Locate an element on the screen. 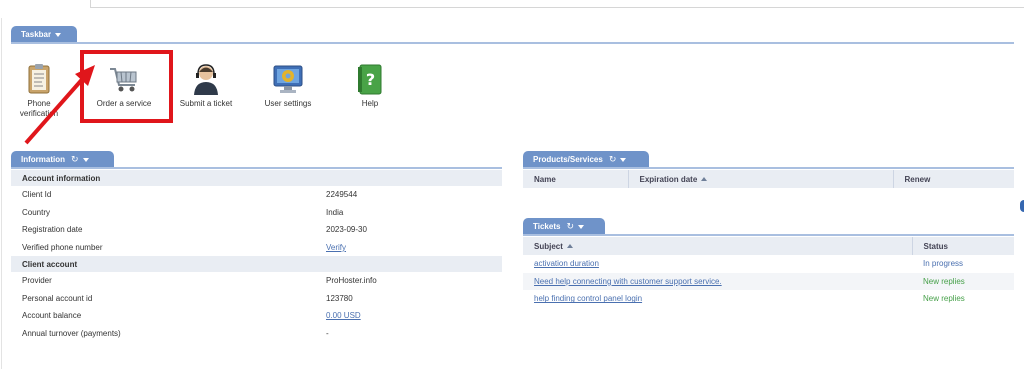  account-balance-link: 0.00 USD is located at coordinates (343, 315).